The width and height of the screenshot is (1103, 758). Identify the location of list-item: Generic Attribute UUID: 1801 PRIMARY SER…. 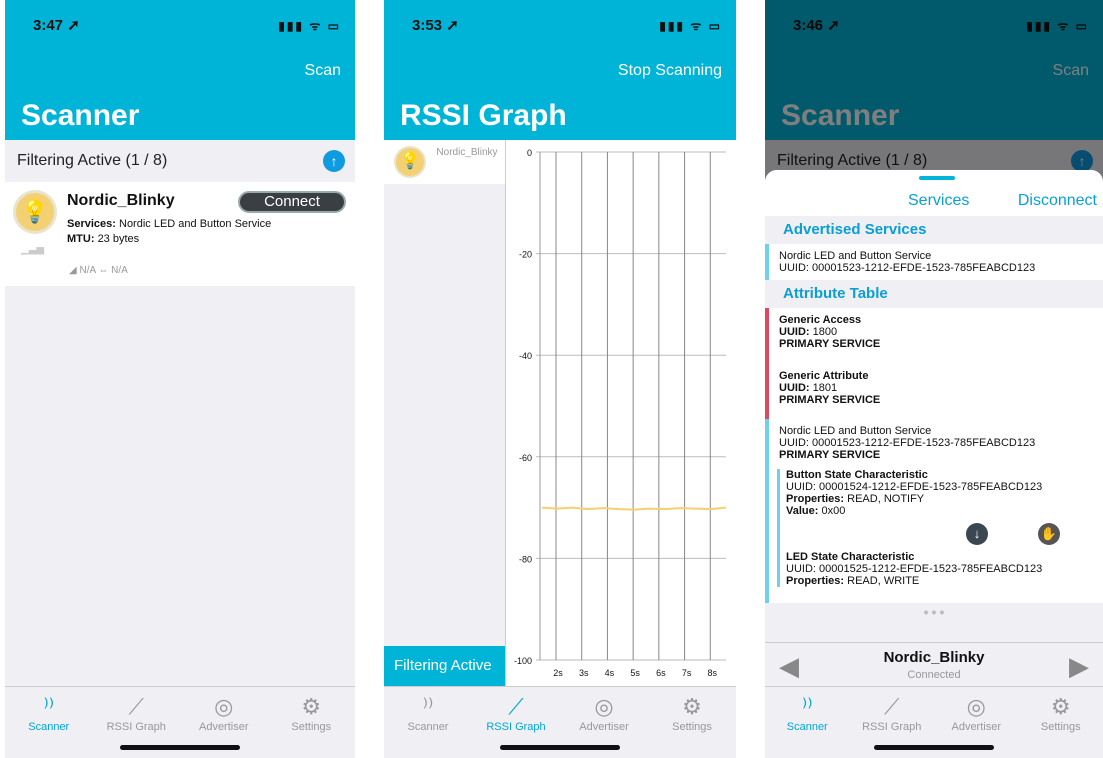
(934, 391).